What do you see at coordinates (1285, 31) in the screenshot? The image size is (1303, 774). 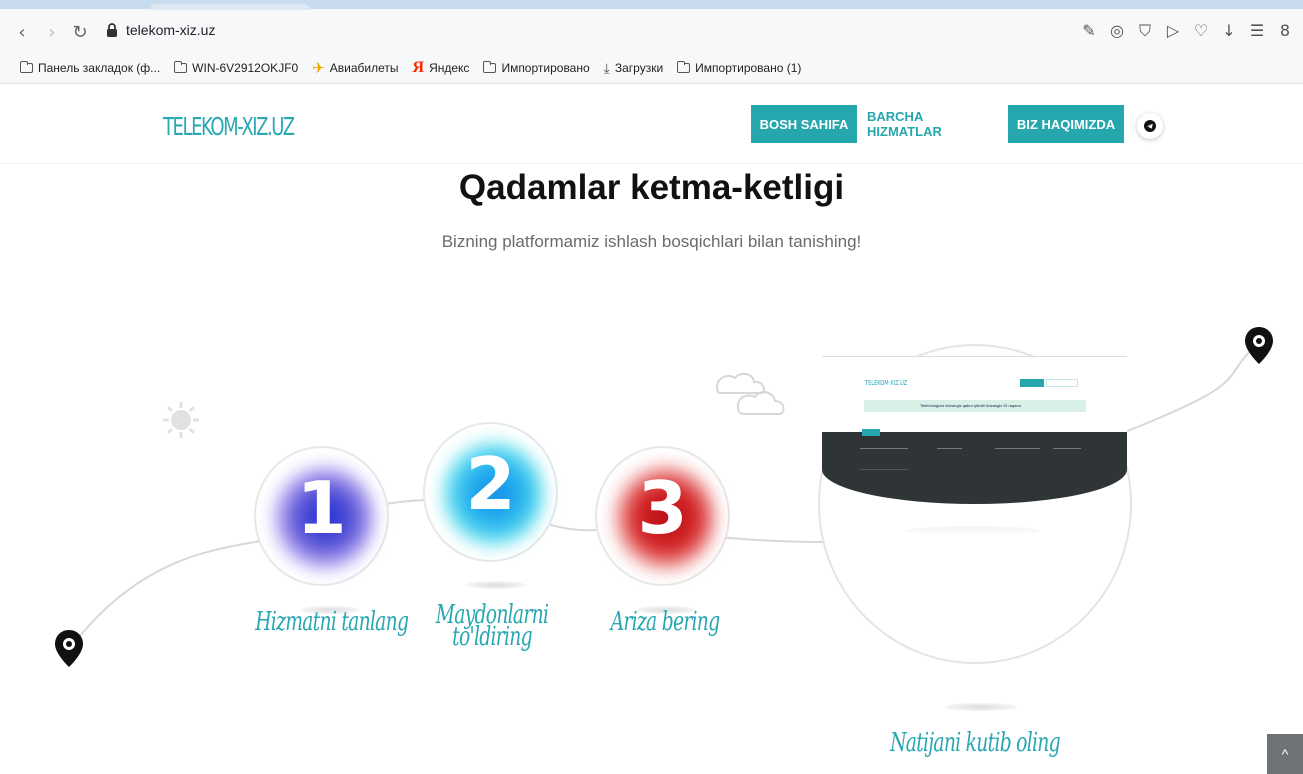 I see `profile-icon: 8` at bounding box center [1285, 31].